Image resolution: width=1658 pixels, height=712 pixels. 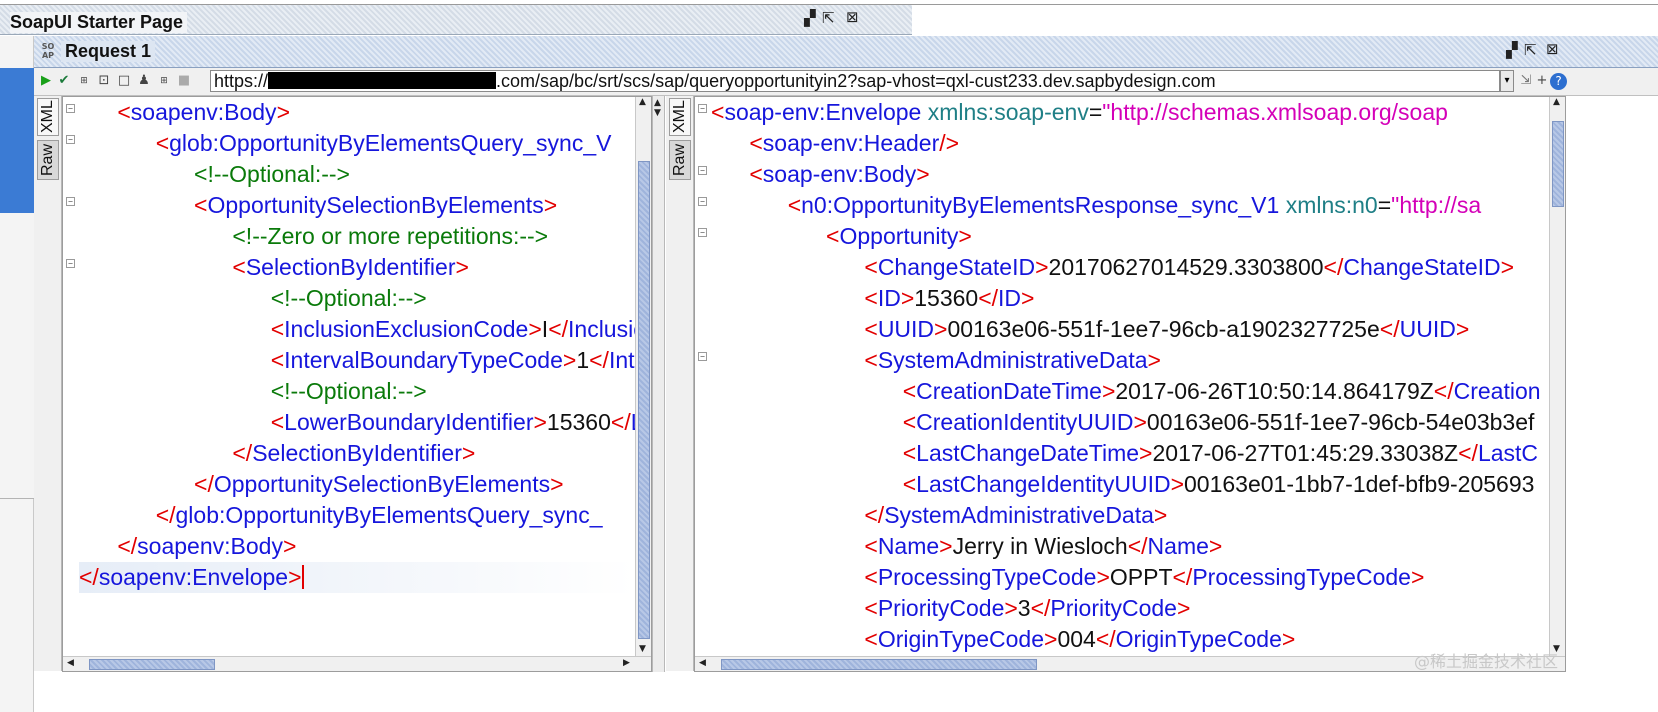 I want to click on code-line: <glob:OpportunityByElementsQuery_sync_V, so click(x=357, y=143).